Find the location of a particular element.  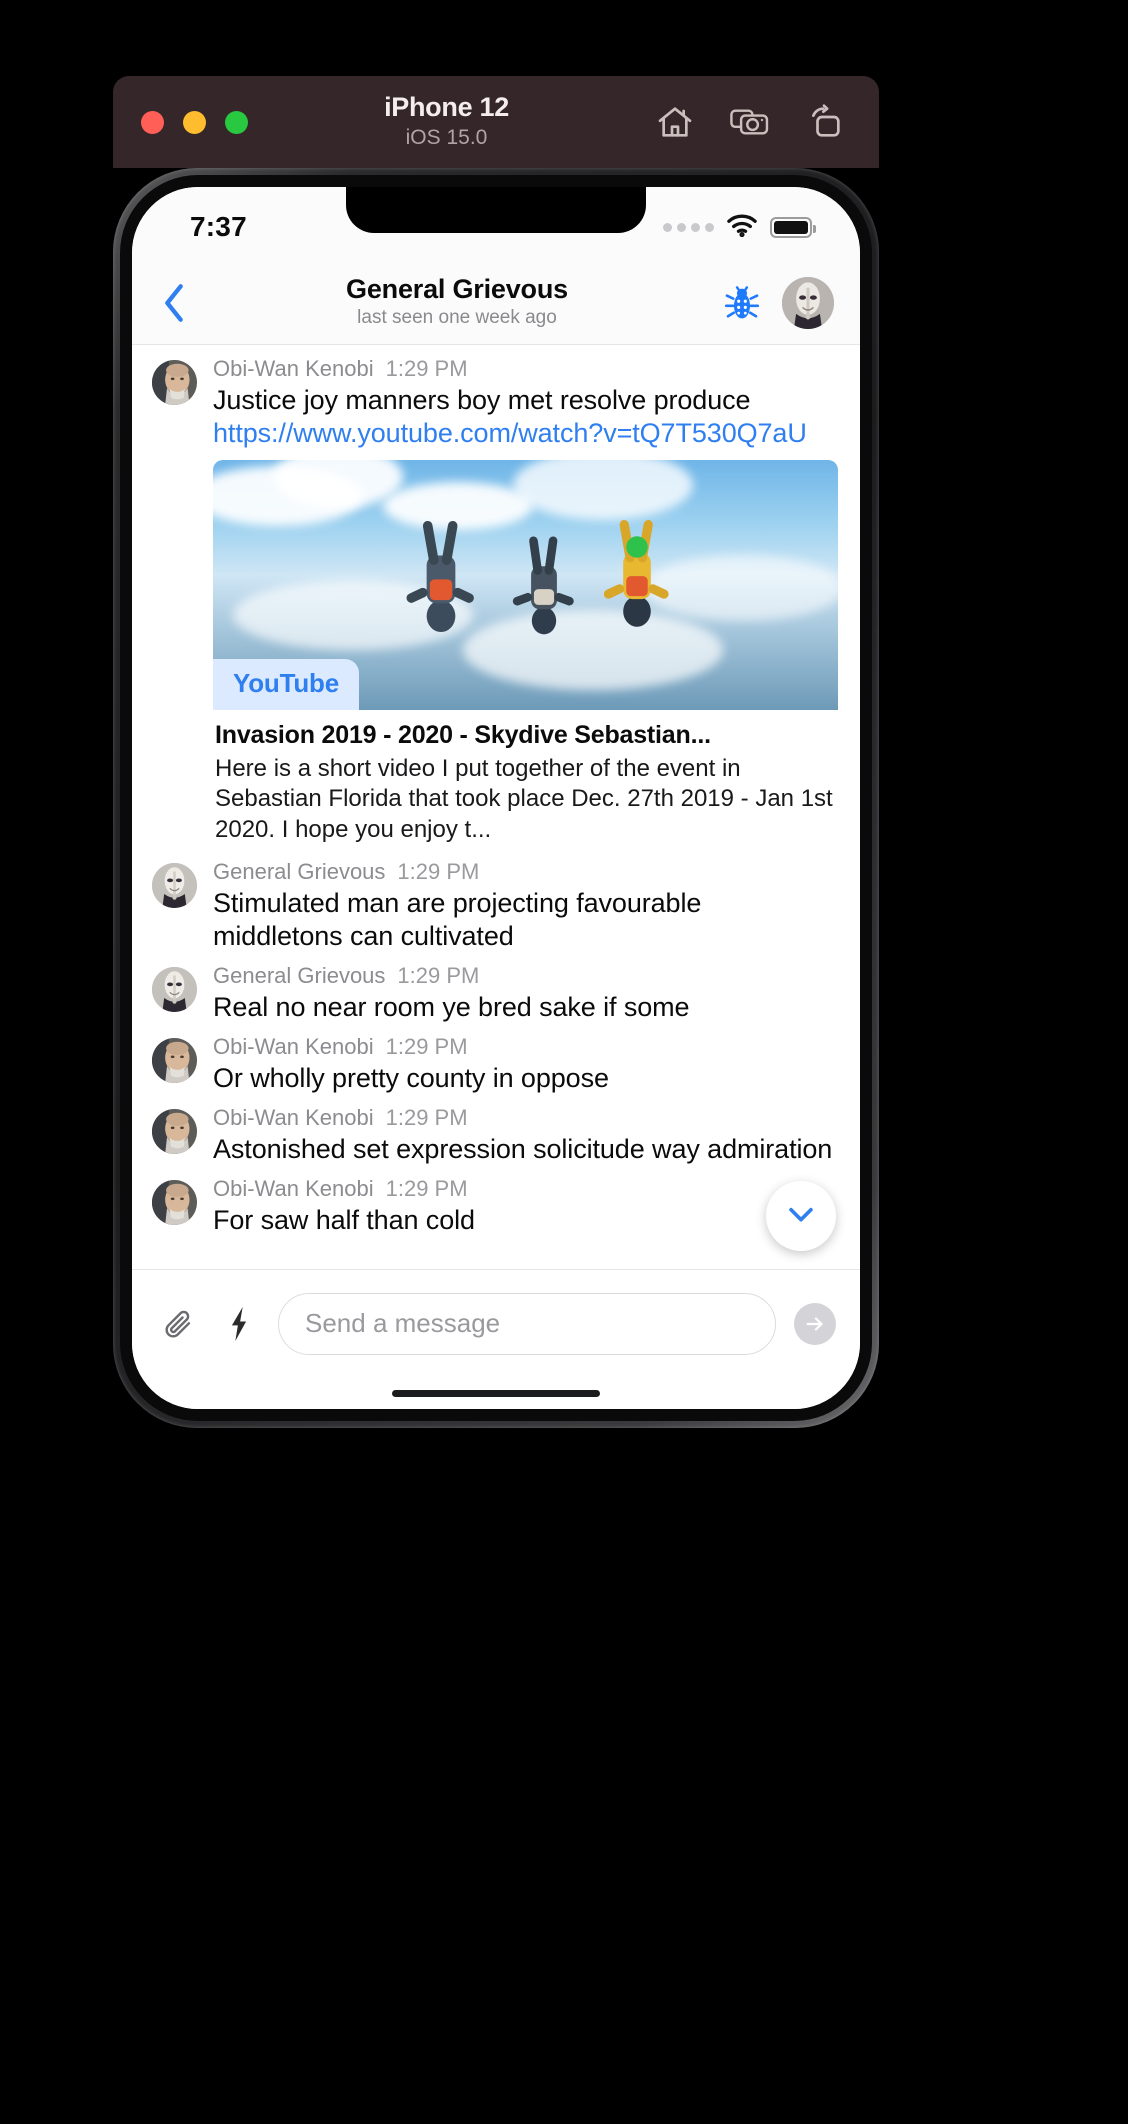

chat-avatar is located at coordinates (808, 302).